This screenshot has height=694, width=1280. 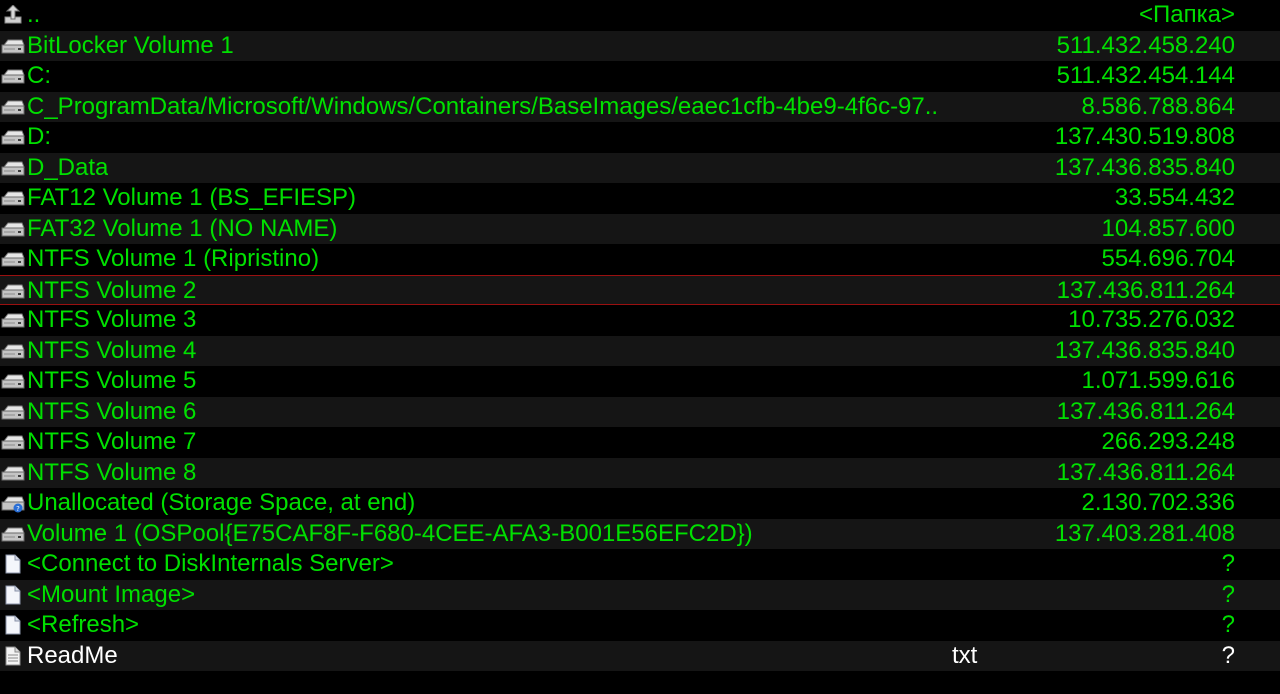 I want to click on file-size: 10.735.276.032, so click(x=1151, y=319).